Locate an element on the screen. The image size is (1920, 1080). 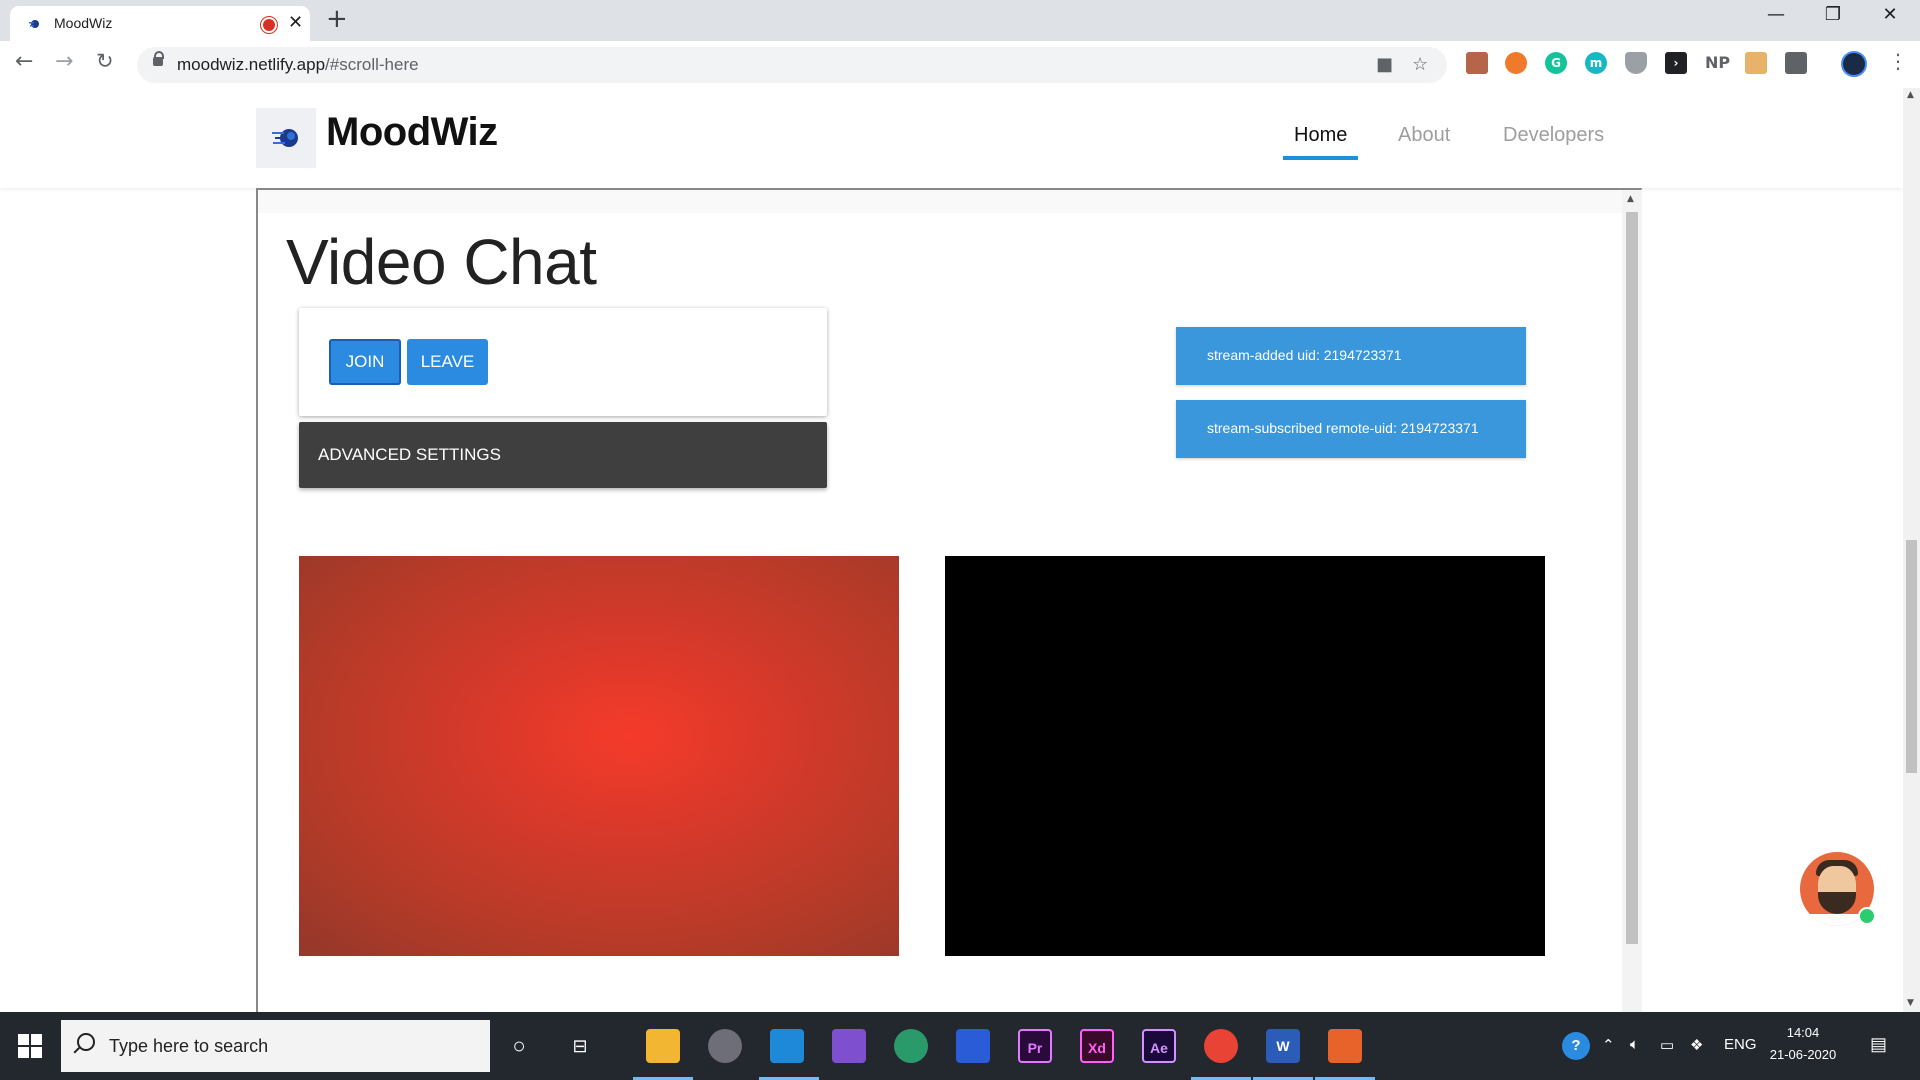
url-text: moodwiz.netlify.app/#scroll-here is located at coordinates (298, 65).